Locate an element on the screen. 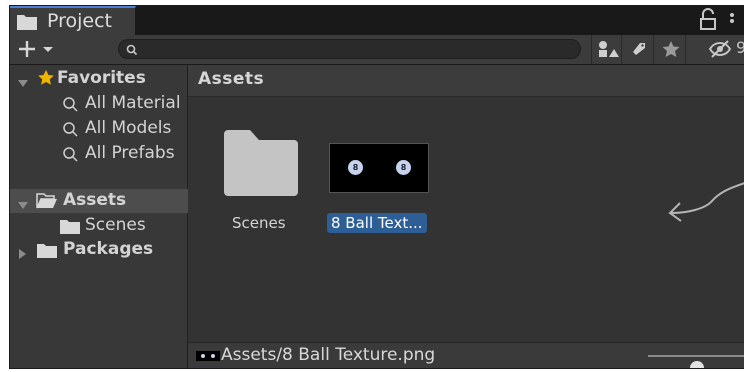 The height and width of the screenshot is (372, 744). tree-item-scenes: Scenes is located at coordinates (99, 226).